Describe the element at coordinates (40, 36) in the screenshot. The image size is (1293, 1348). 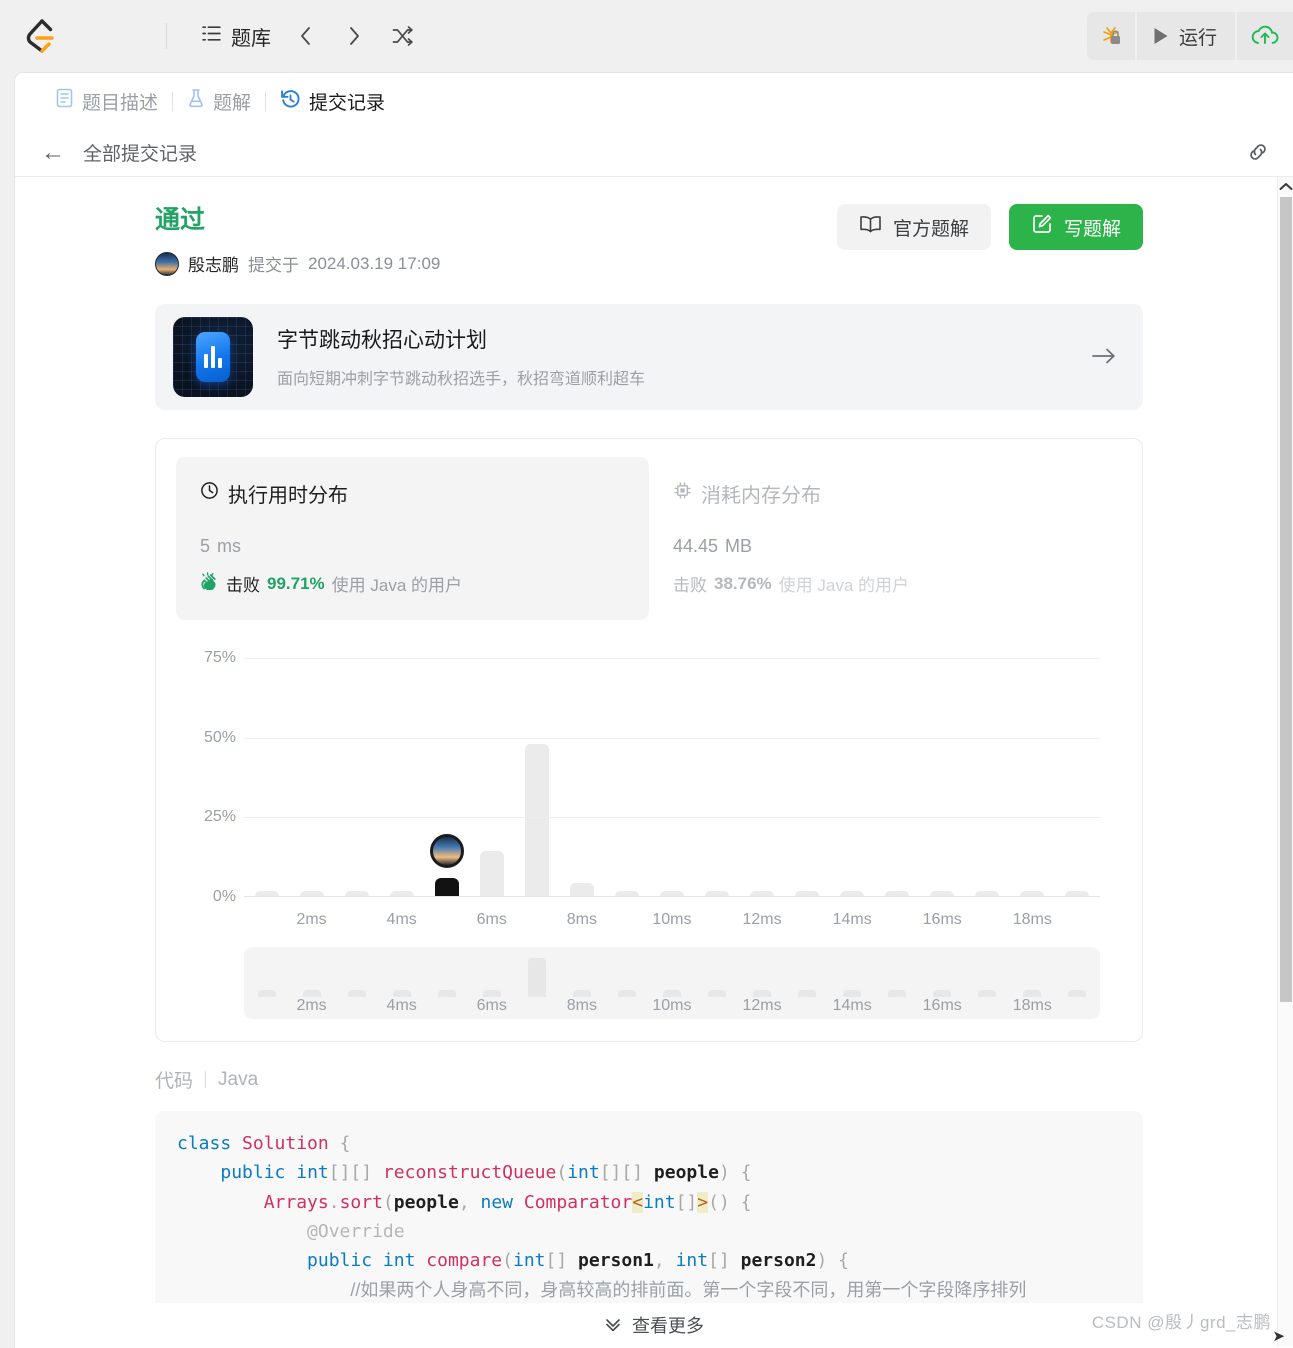
I see `leetcode-logo` at that location.